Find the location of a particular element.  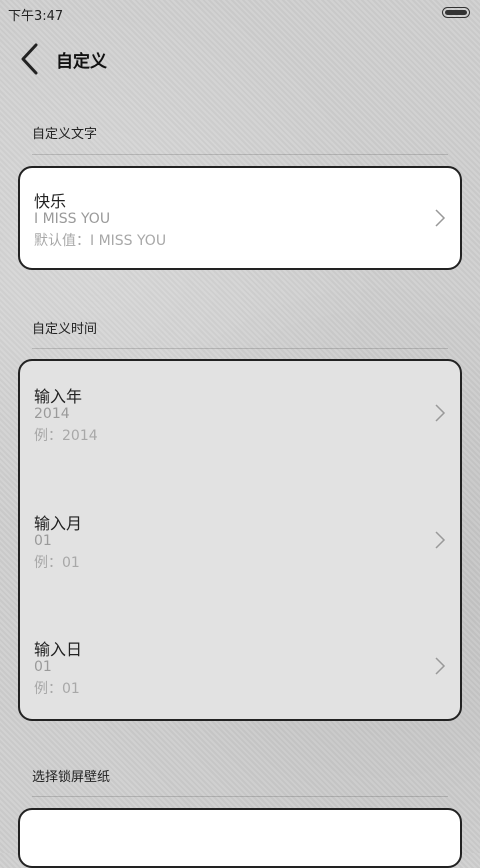

back-arrow-icon is located at coordinates (31, 59).